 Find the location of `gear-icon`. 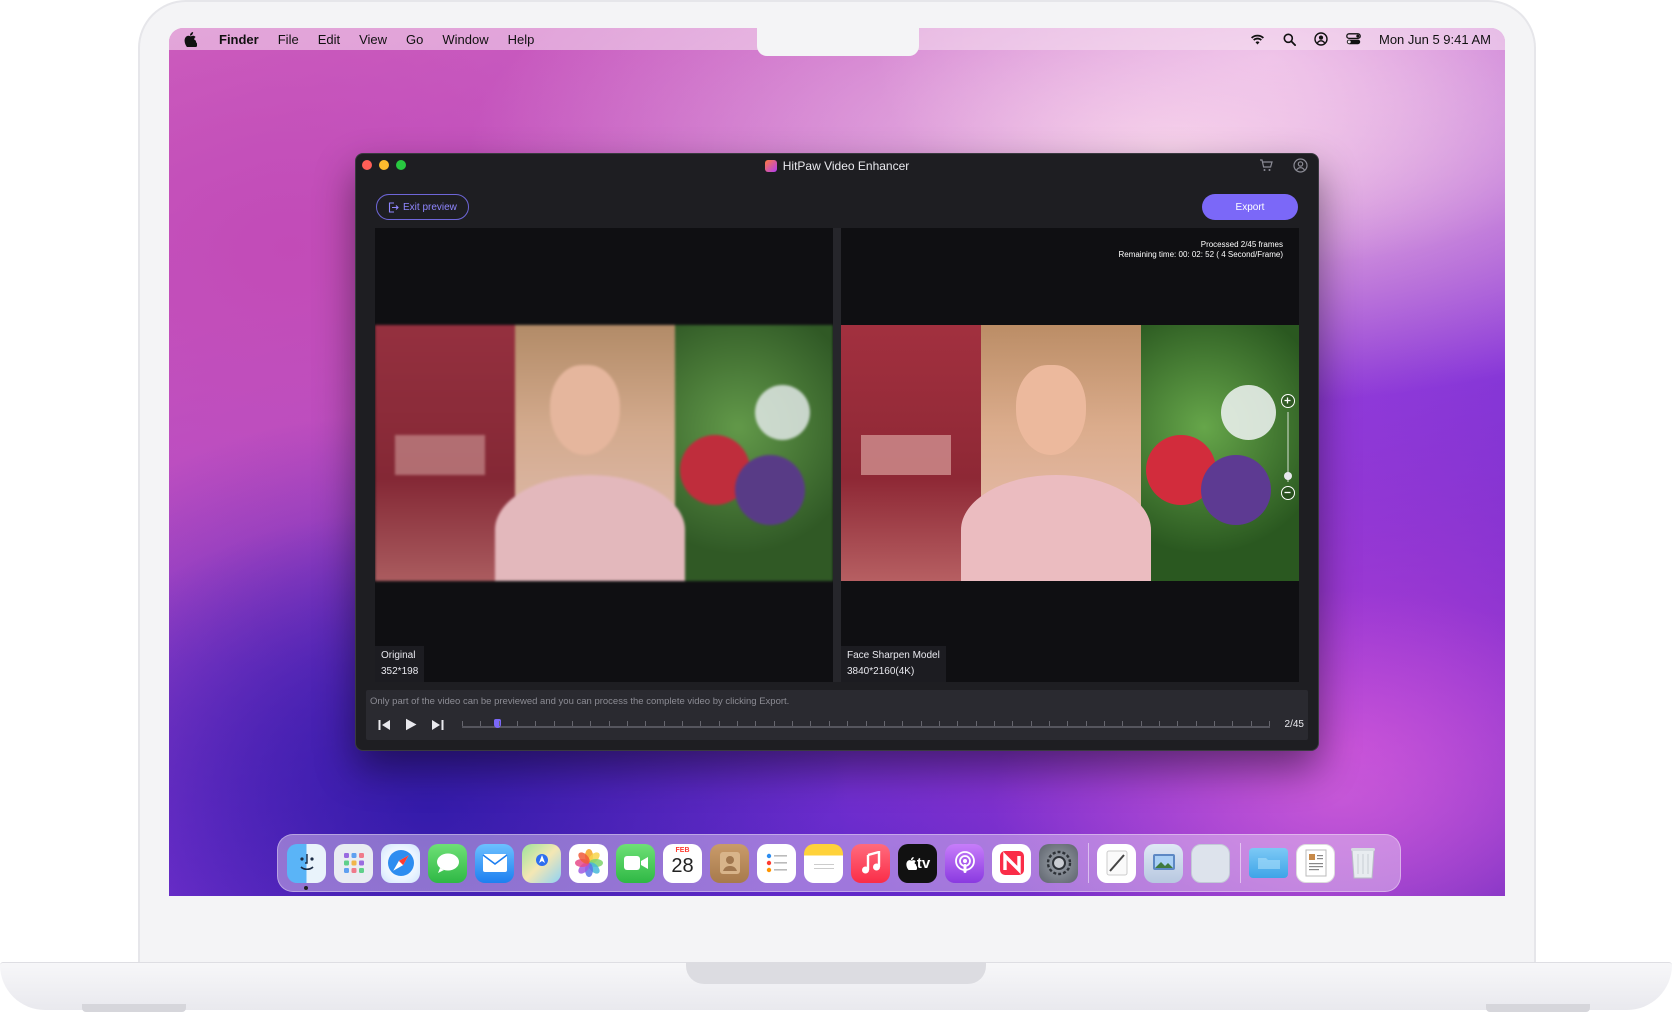

gear-icon is located at coordinates (1058, 863).